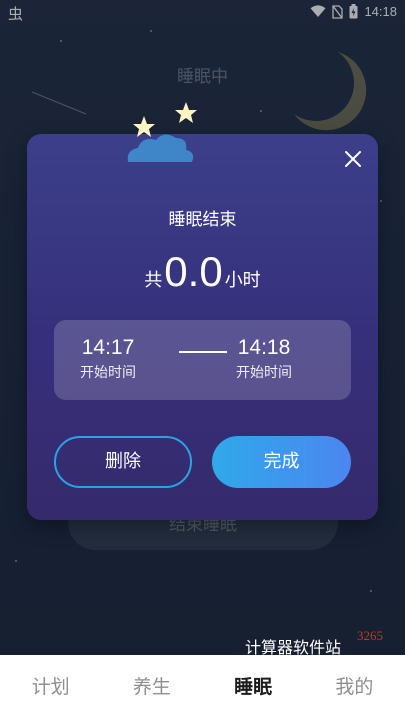  I want to click on tab-mine: 我的, so click(354, 687).